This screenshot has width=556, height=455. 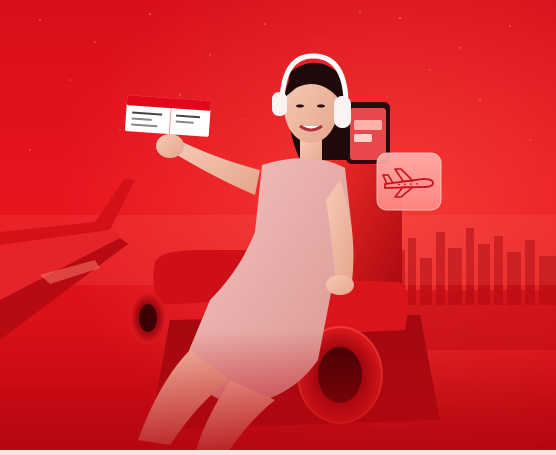 What do you see at coordinates (168, 116) in the screenshot?
I see `boarding-pass-icon` at bounding box center [168, 116].